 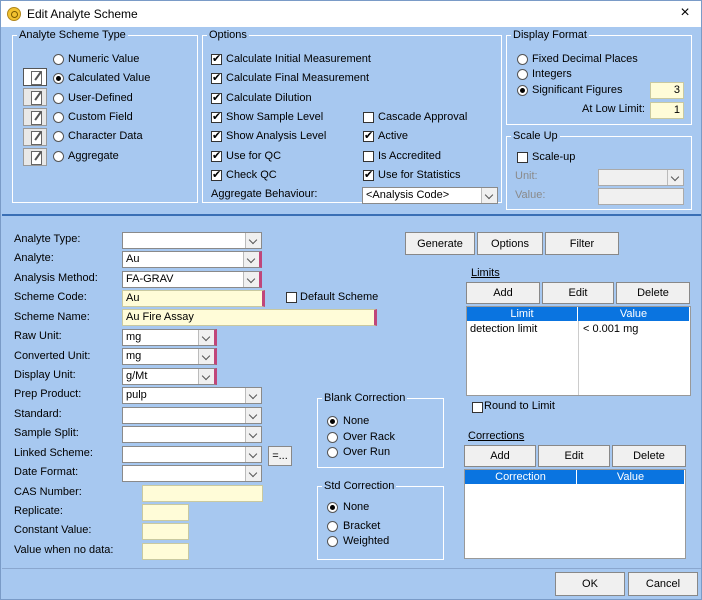 I want to click on generate-button: Generate, so click(x=440, y=243).